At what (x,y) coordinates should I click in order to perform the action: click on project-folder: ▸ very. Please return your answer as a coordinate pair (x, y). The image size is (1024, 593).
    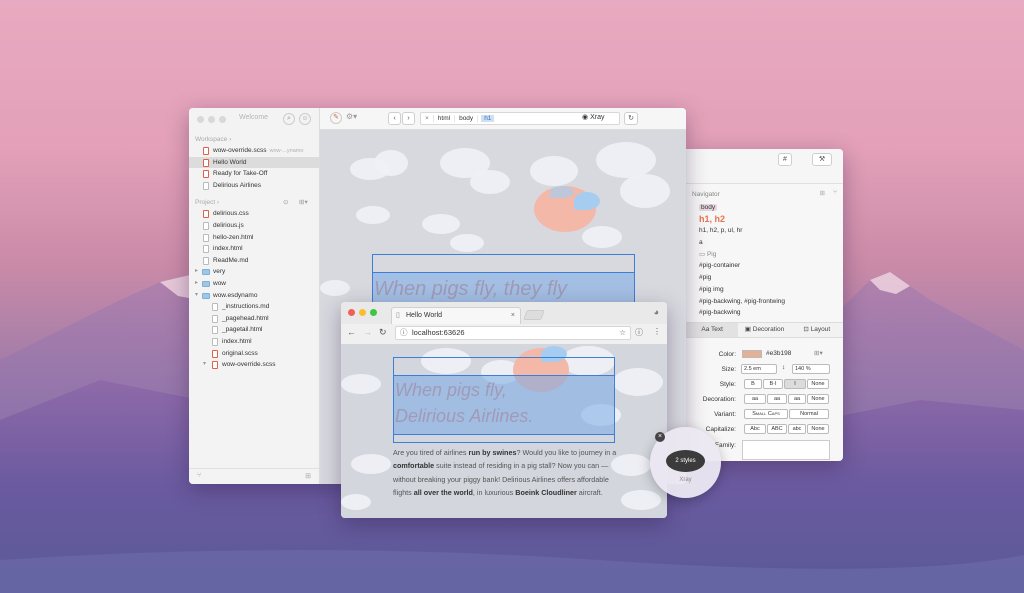
    Looking at the image, I should click on (254, 272).